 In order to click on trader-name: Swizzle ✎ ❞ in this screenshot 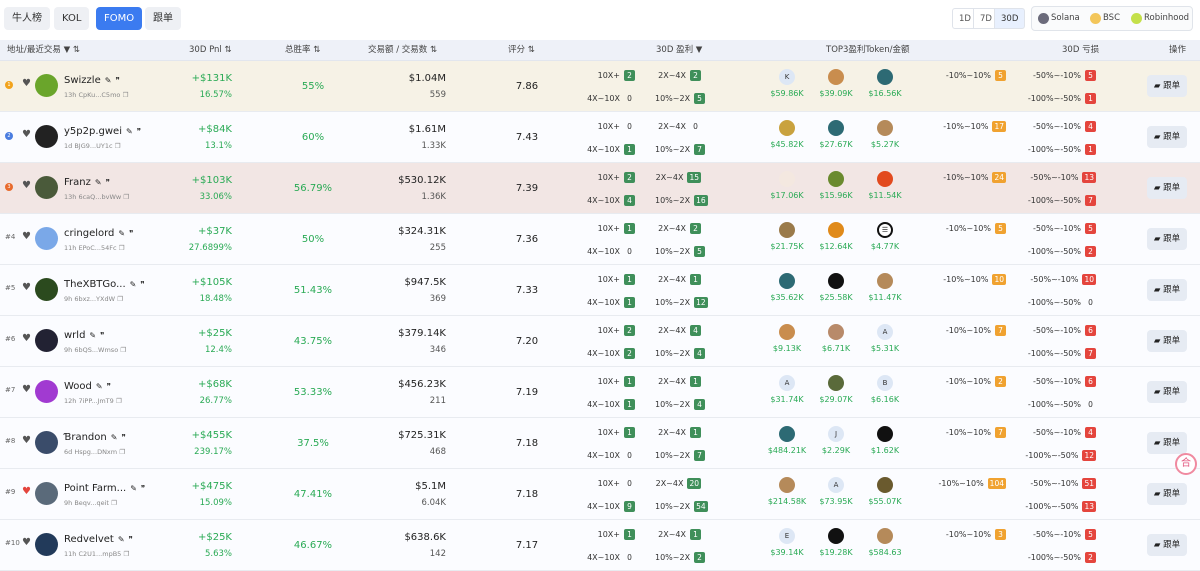, I will do `click(92, 80)`.